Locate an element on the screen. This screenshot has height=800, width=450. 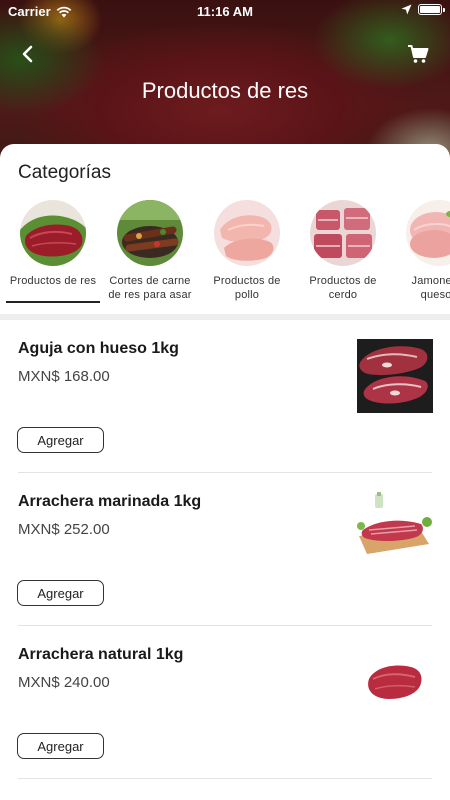
product-name: Arrachera natural 1kg is located at coordinates (101, 654).